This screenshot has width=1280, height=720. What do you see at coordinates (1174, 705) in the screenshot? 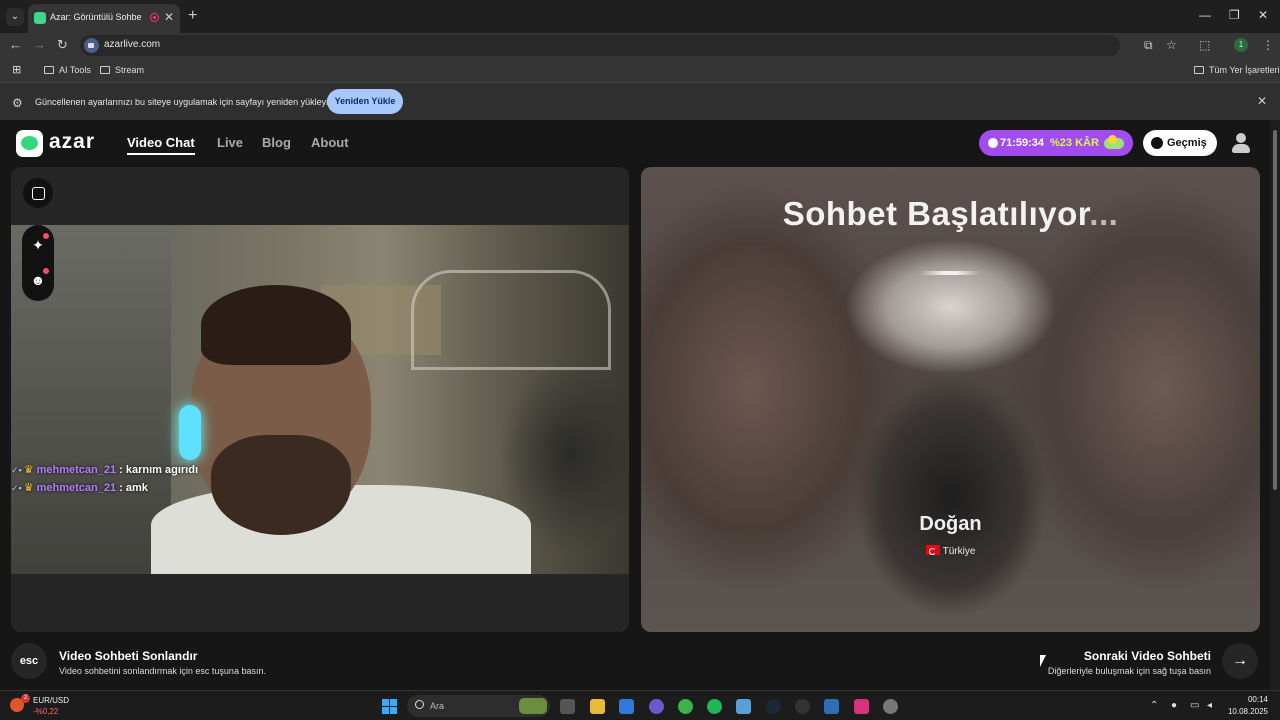
I see `microphone-icon: ●` at bounding box center [1174, 705].